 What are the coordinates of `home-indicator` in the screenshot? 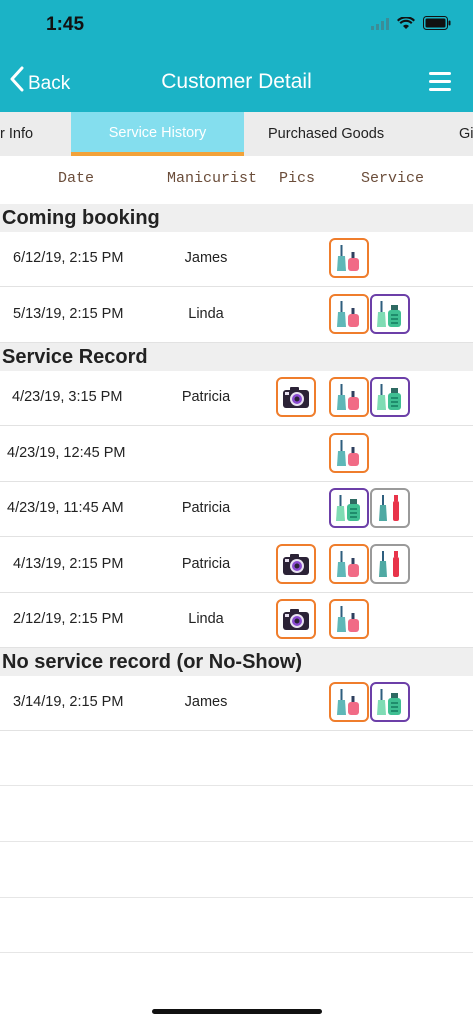 It's located at (237, 1011).